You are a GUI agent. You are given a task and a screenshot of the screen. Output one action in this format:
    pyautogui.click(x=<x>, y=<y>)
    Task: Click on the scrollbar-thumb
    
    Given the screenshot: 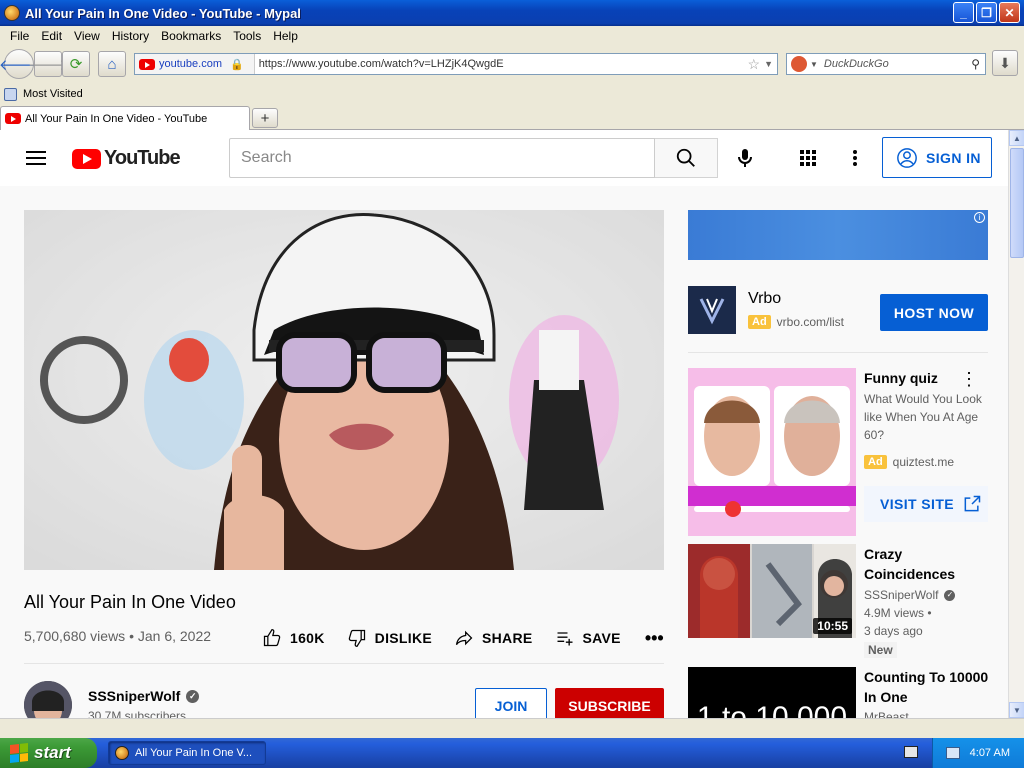 What is the action you would take?
    pyautogui.click(x=1017, y=203)
    